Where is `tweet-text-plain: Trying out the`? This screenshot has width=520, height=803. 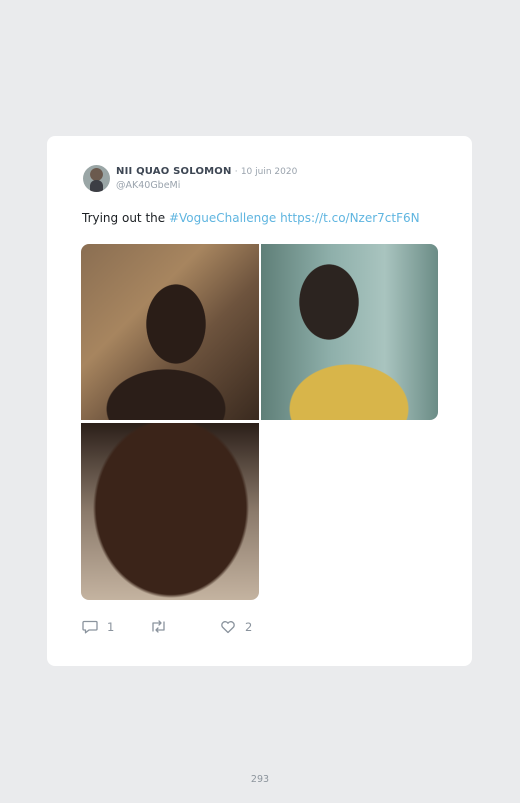
tweet-text-plain: Trying out the is located at coordinates (125, 218).